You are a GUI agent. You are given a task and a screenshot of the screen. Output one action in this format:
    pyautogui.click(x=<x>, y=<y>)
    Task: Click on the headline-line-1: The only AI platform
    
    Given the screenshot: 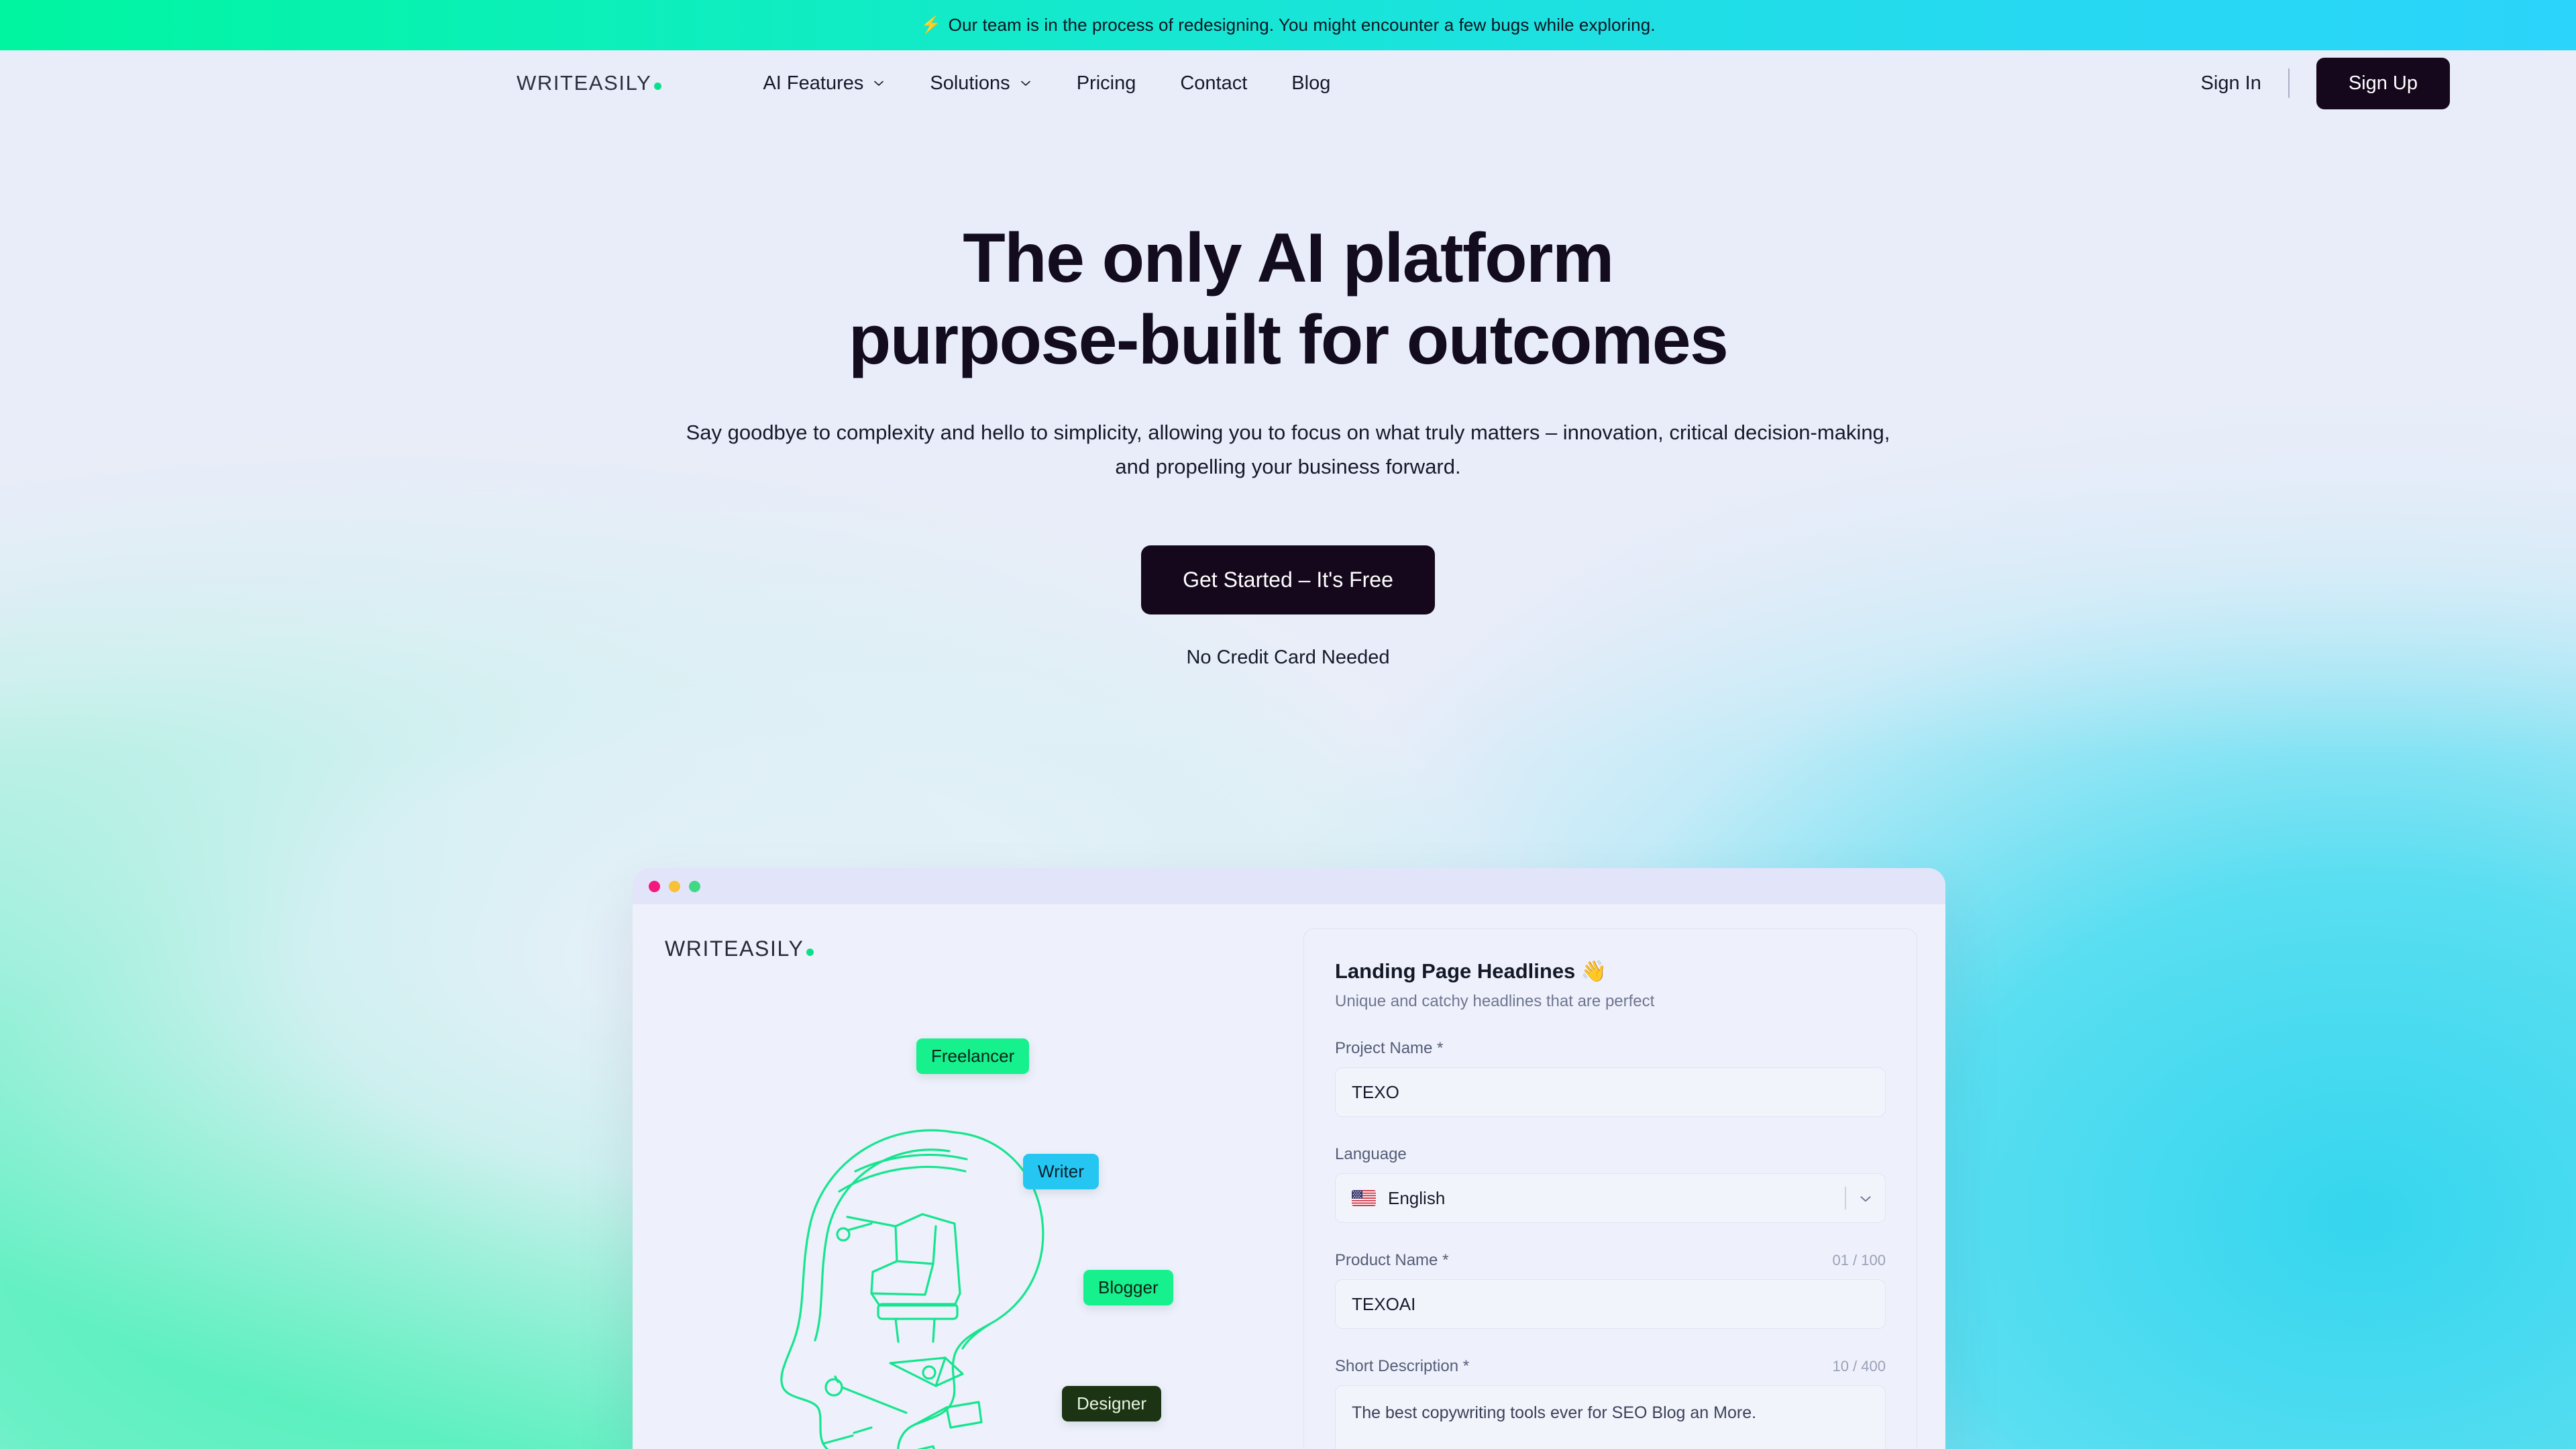 What is the action you would take?
    pyautogui.click(x=1288, y=258)
    